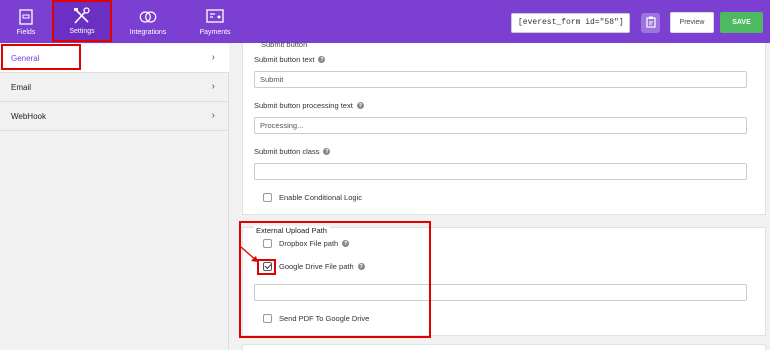 The width and height of the screenshot is (770, 350). I want to click on gdrive-option: Google Drive File path ?, so click(314, 266).